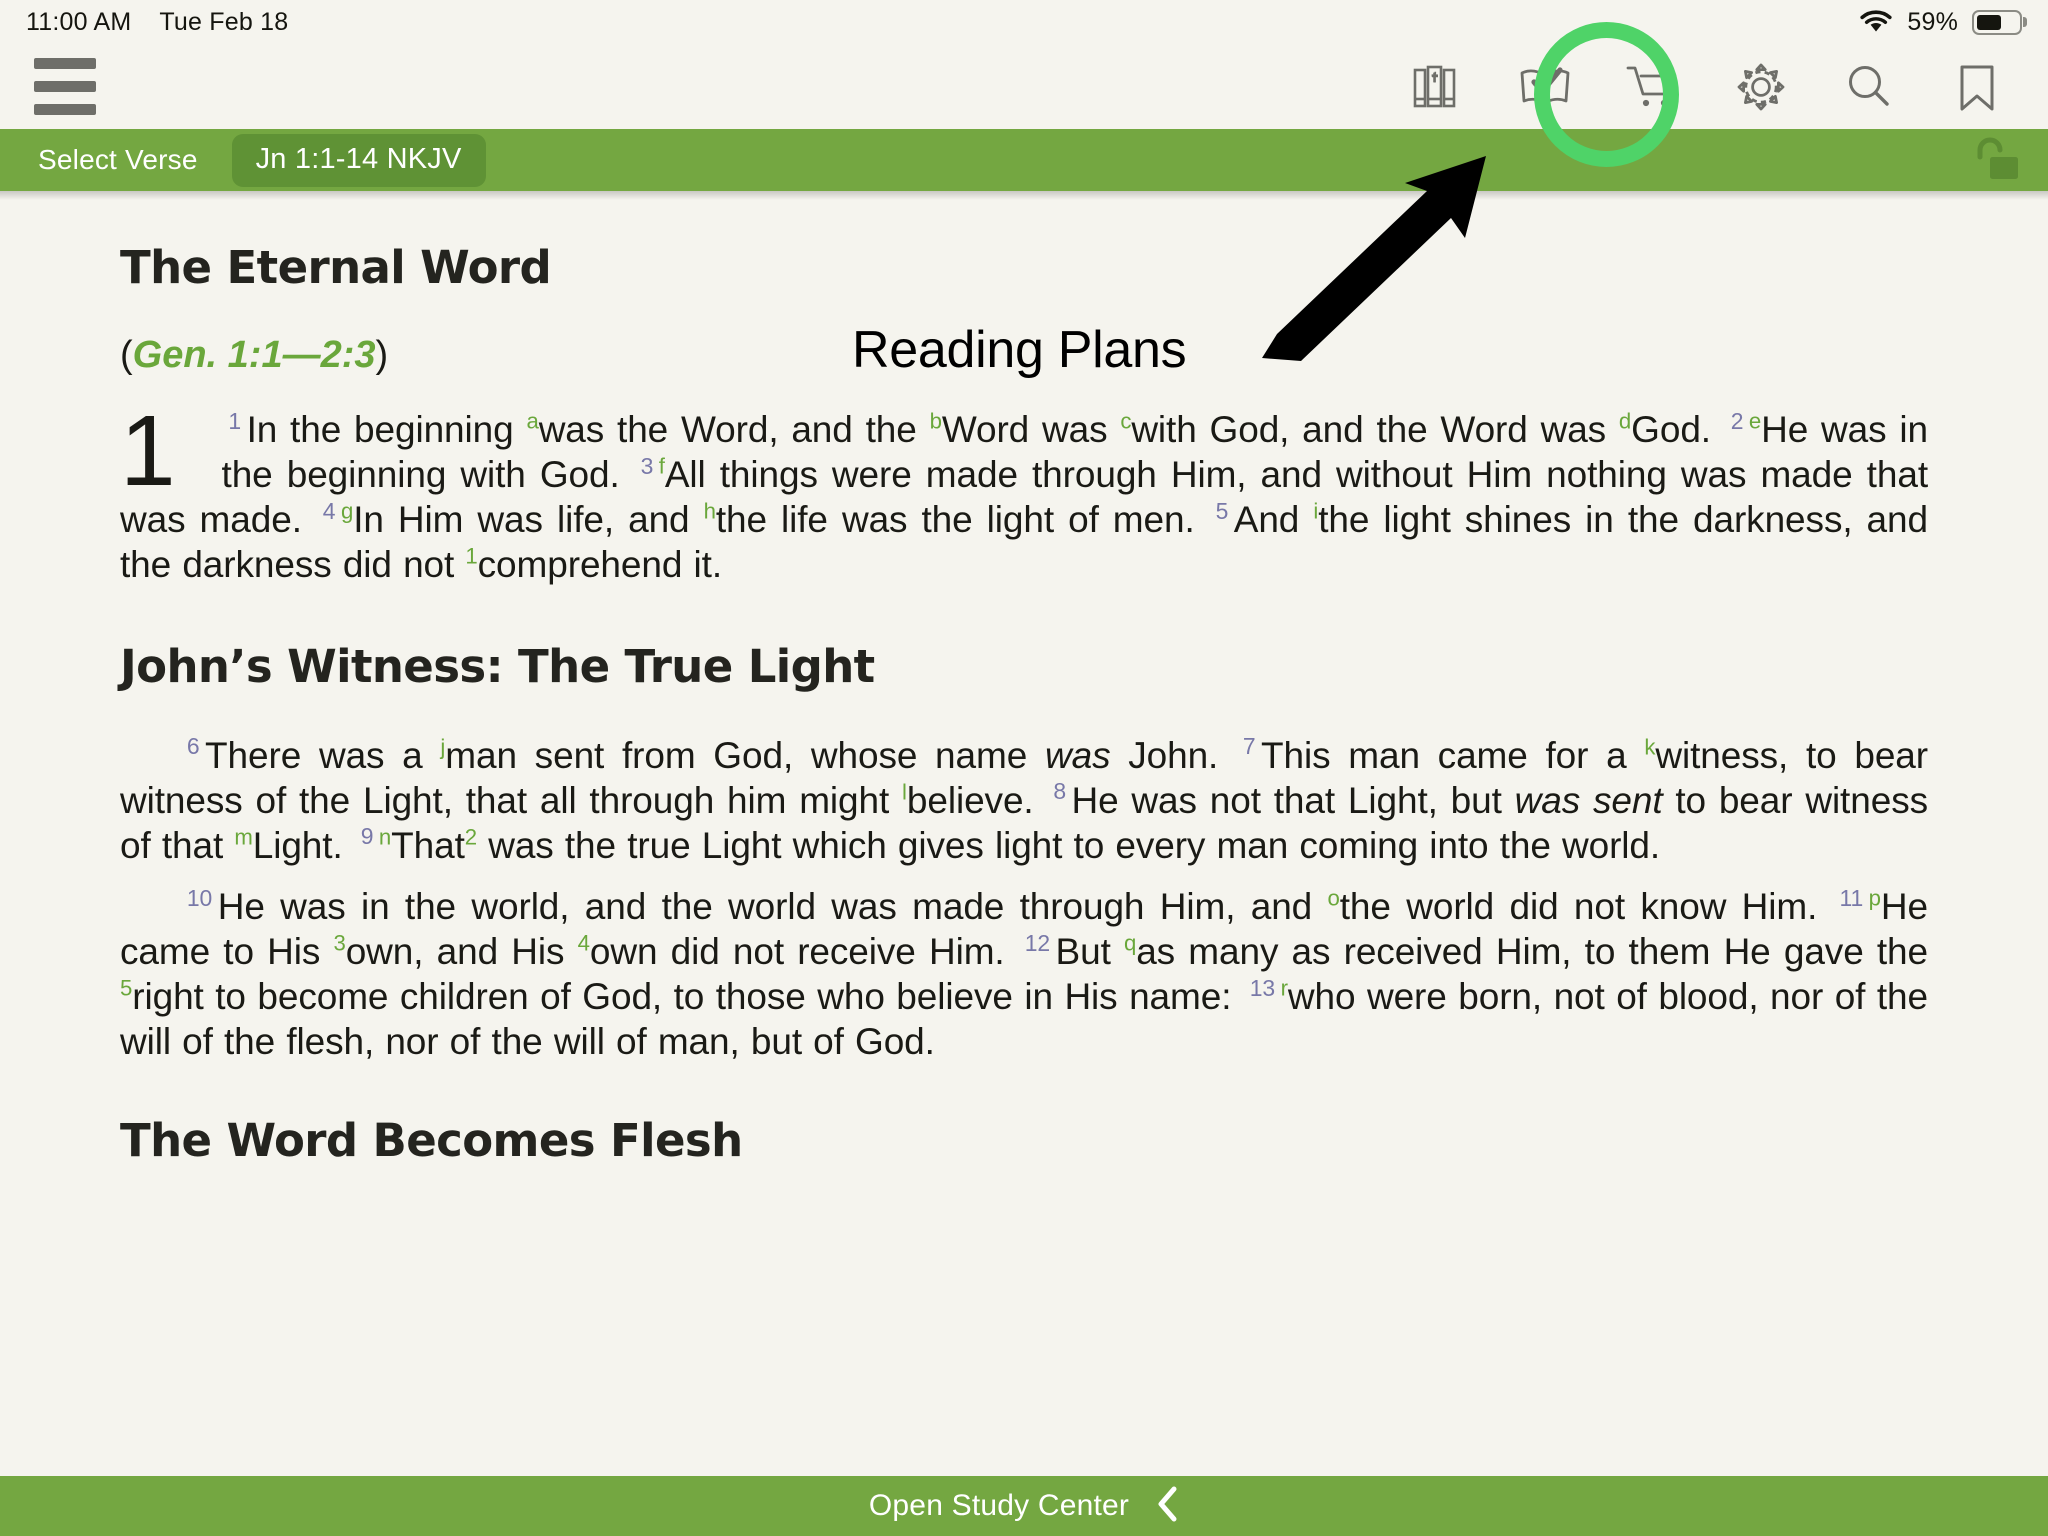 The image size is (2048, 1536). I want to click on footnote-marker: q, so click(1130, 943).